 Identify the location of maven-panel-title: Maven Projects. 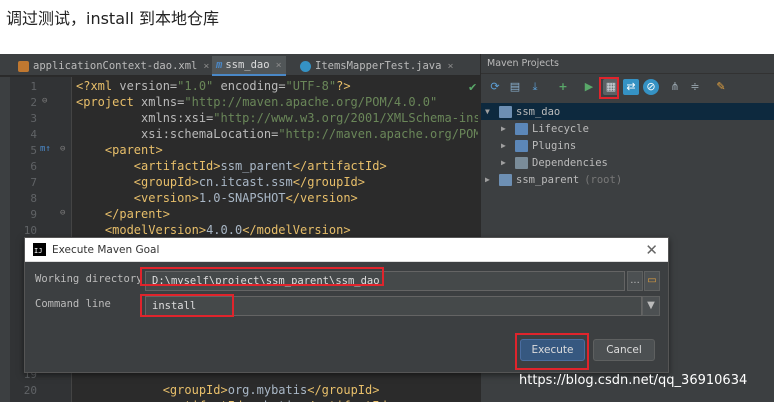
(627, 64).